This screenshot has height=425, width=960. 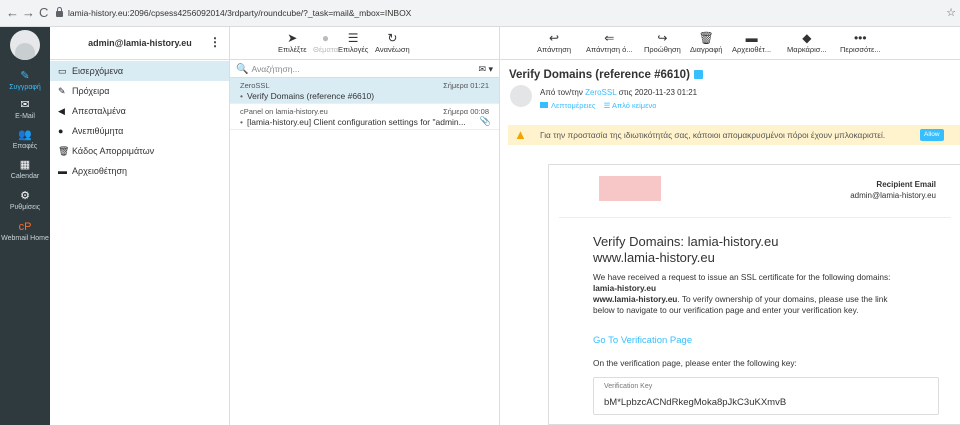 I want to click on account-name: admin@lamia-history.eu, so click(x=140, y=43).